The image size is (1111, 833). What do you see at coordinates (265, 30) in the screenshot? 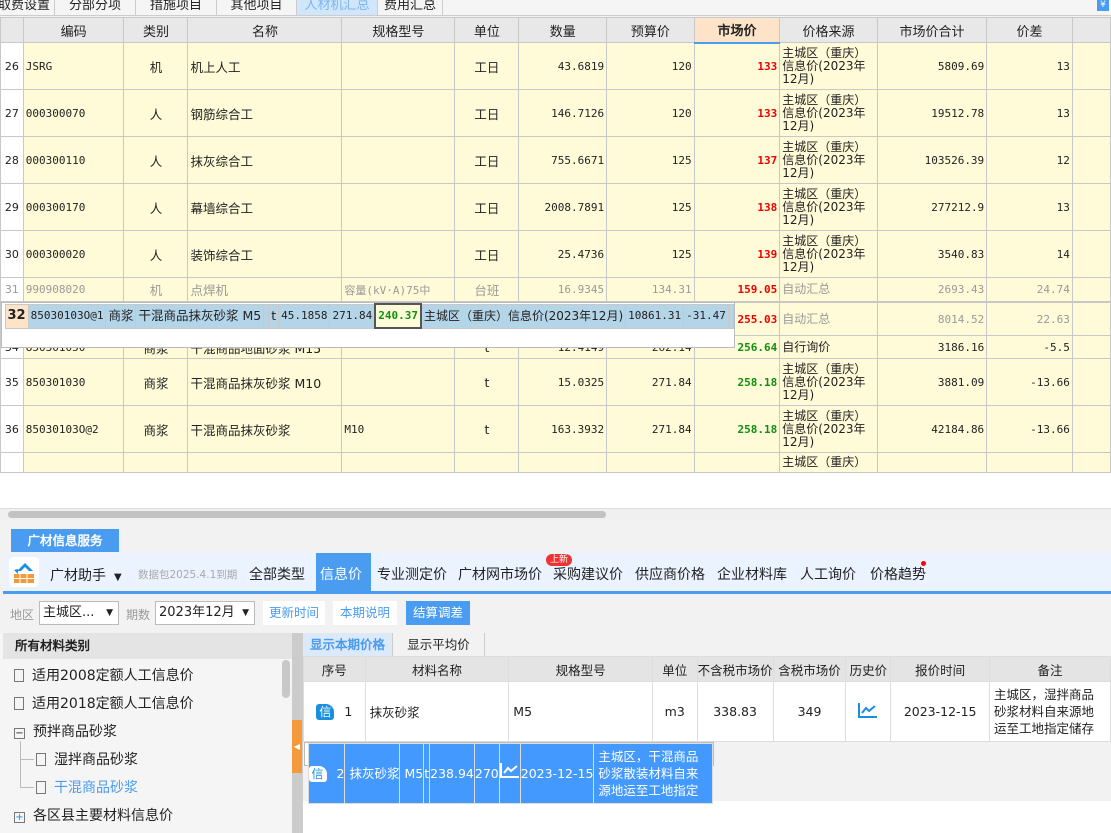
I see `column-header: 名称` at bounding box center [265, 30].